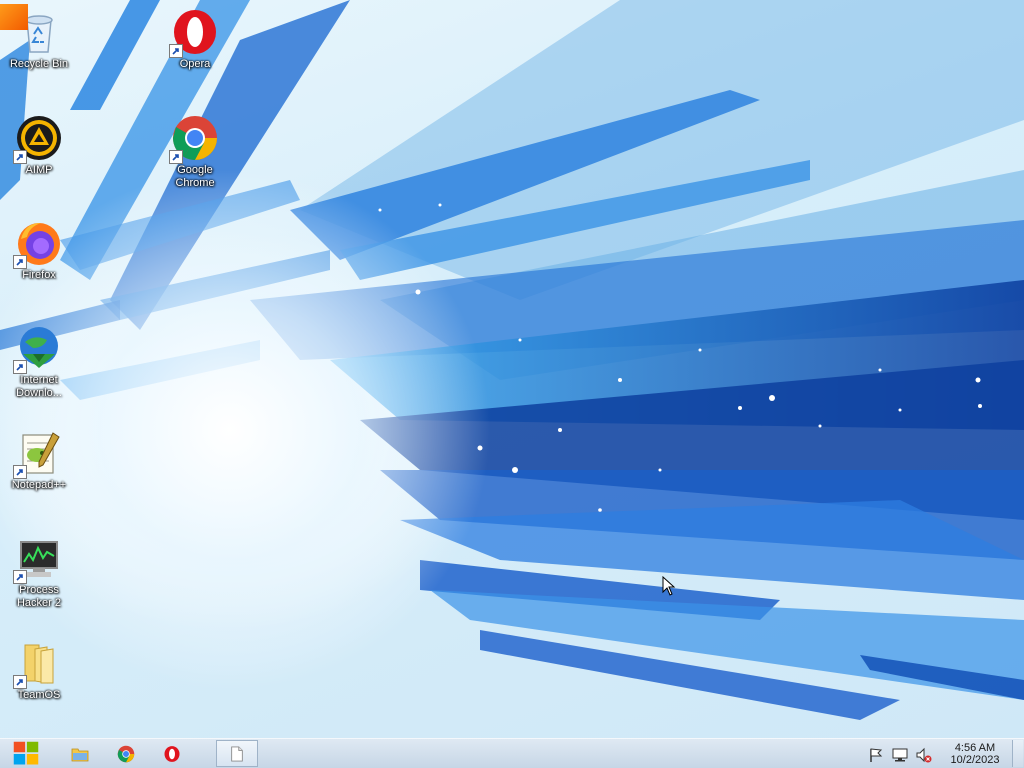  Describe the element at coordinates (669, 586) in the screenshot. I see `mouse-cursor-icon` at that location.